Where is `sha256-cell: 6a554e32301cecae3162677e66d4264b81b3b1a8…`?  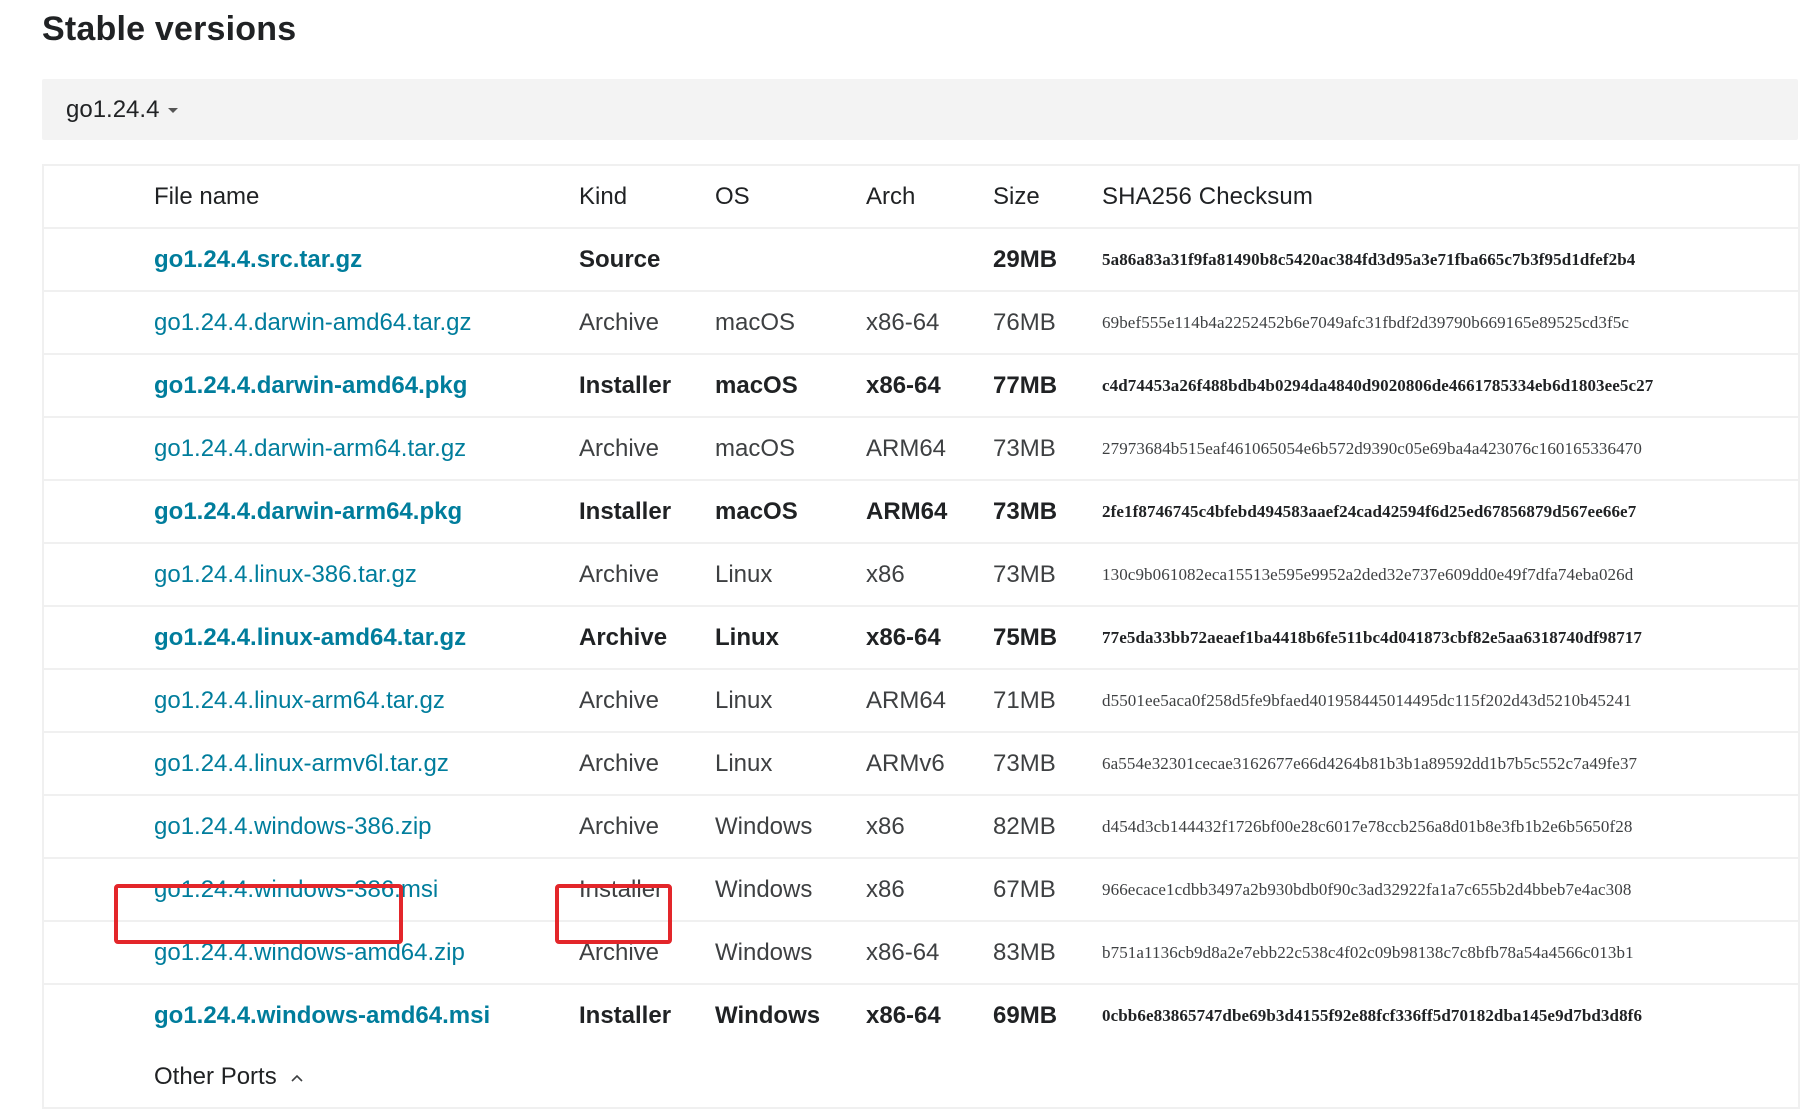 sha256-cell: 6a554e32301cecae3162677e66d4264b81b3b1a8… is located at coordinates (1370, 763).